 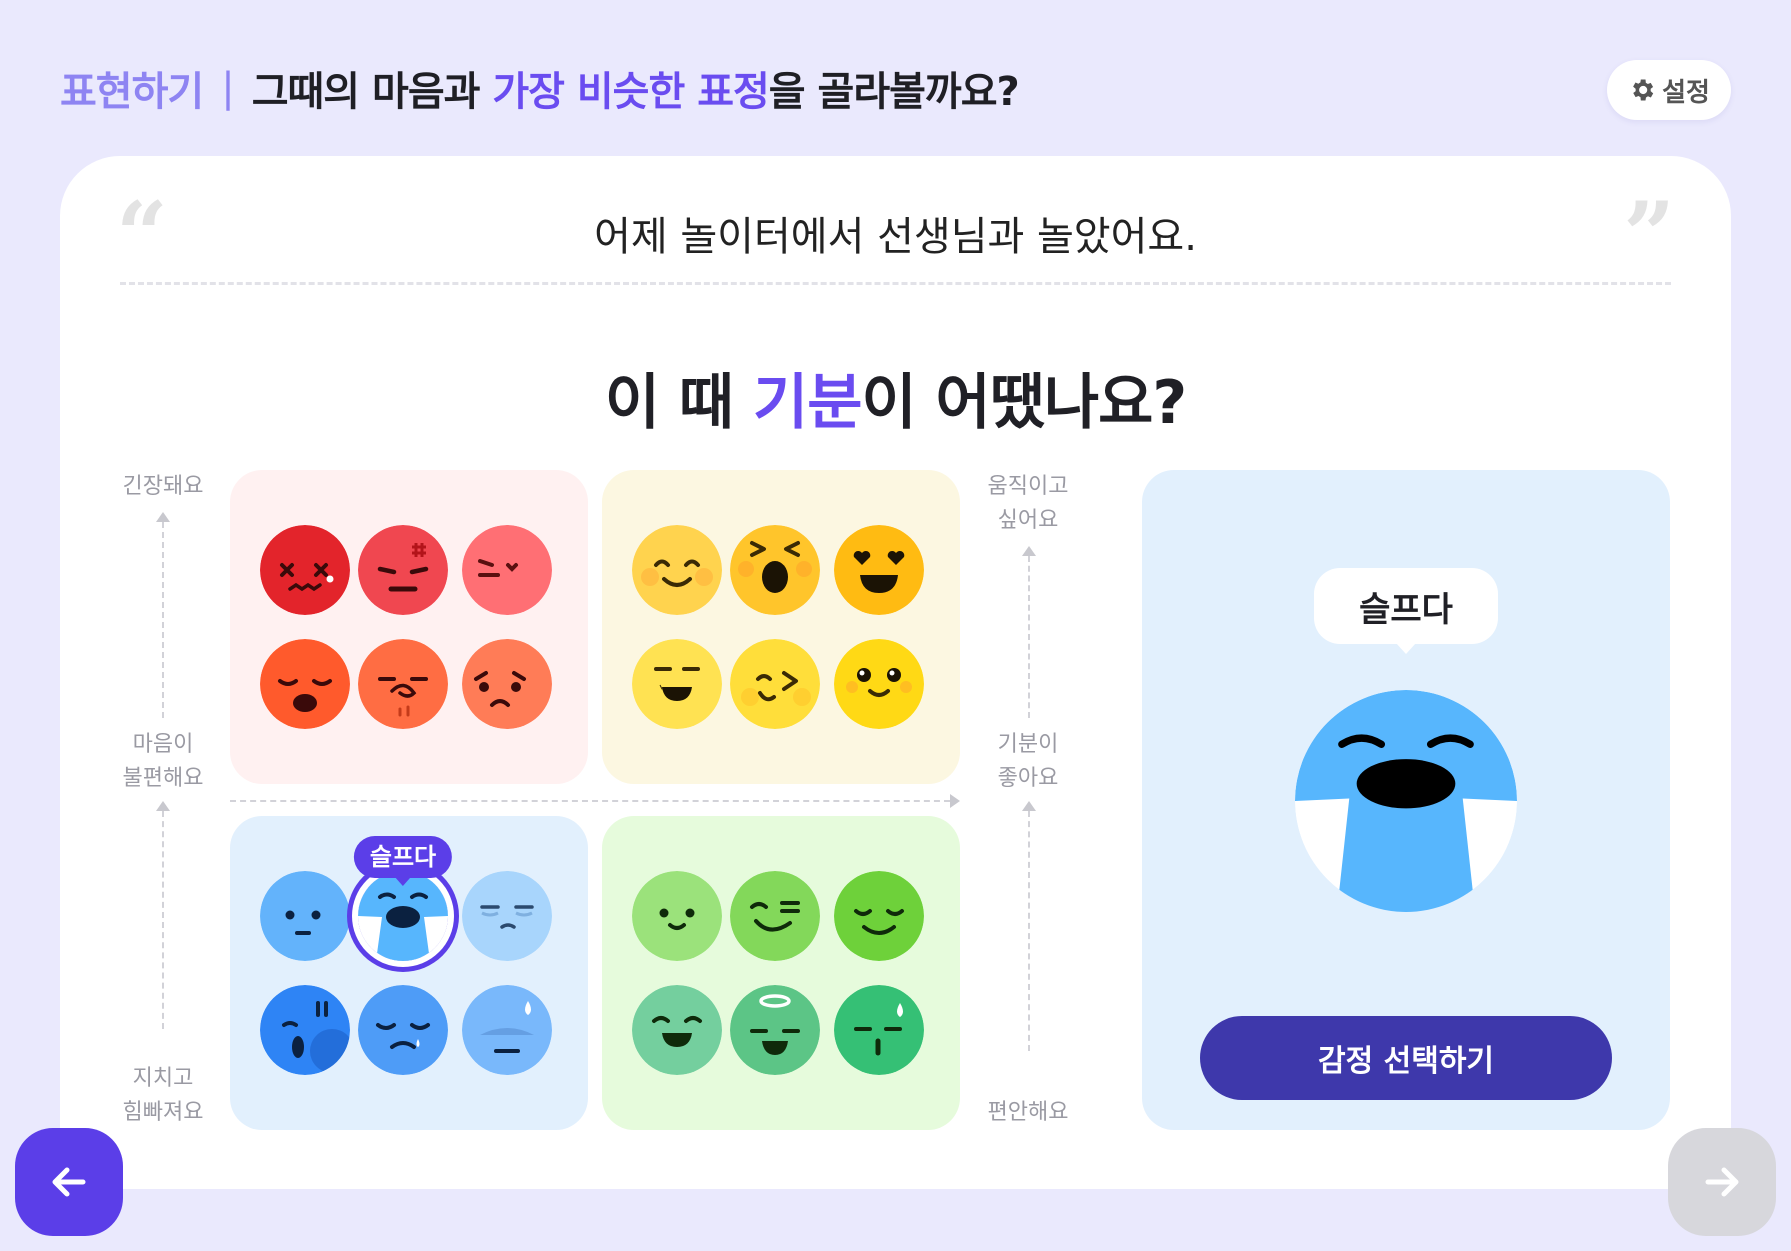 I want to click on axis-label-uncomfortable: 마음이불편해요, so click(x=163, y=762).